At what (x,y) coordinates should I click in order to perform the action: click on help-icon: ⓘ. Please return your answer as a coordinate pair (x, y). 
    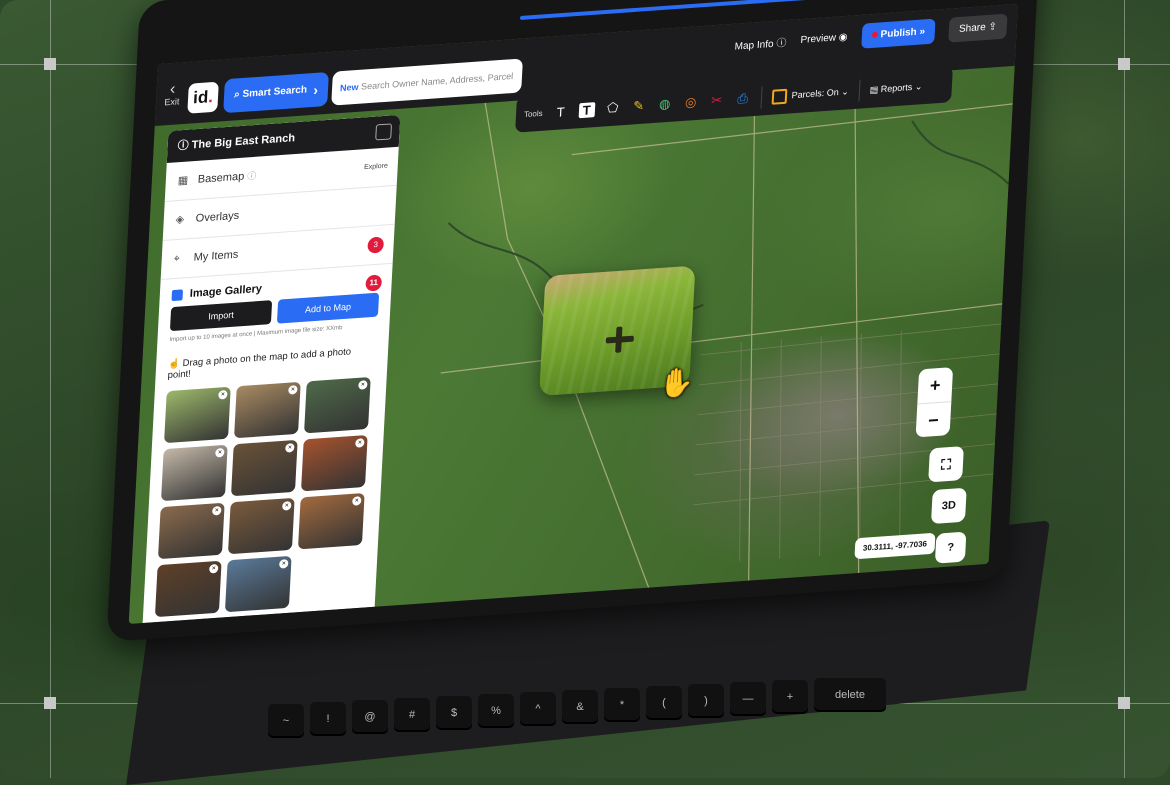
    Looking at the image, I should click on (252, 176).